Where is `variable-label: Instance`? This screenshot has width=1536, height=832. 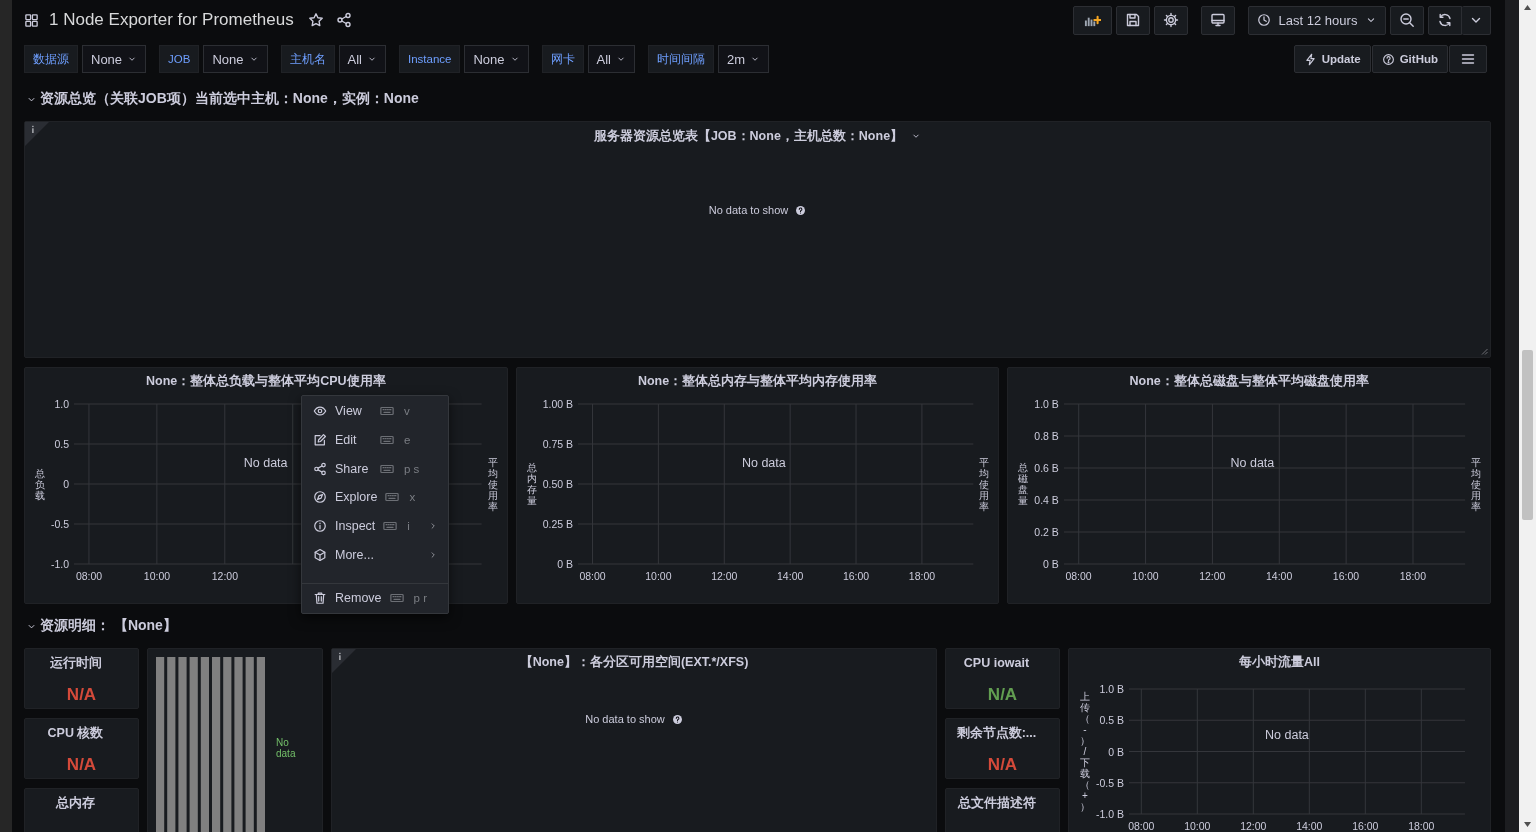 variable-label: Instance is located at coordinates (430, 59).